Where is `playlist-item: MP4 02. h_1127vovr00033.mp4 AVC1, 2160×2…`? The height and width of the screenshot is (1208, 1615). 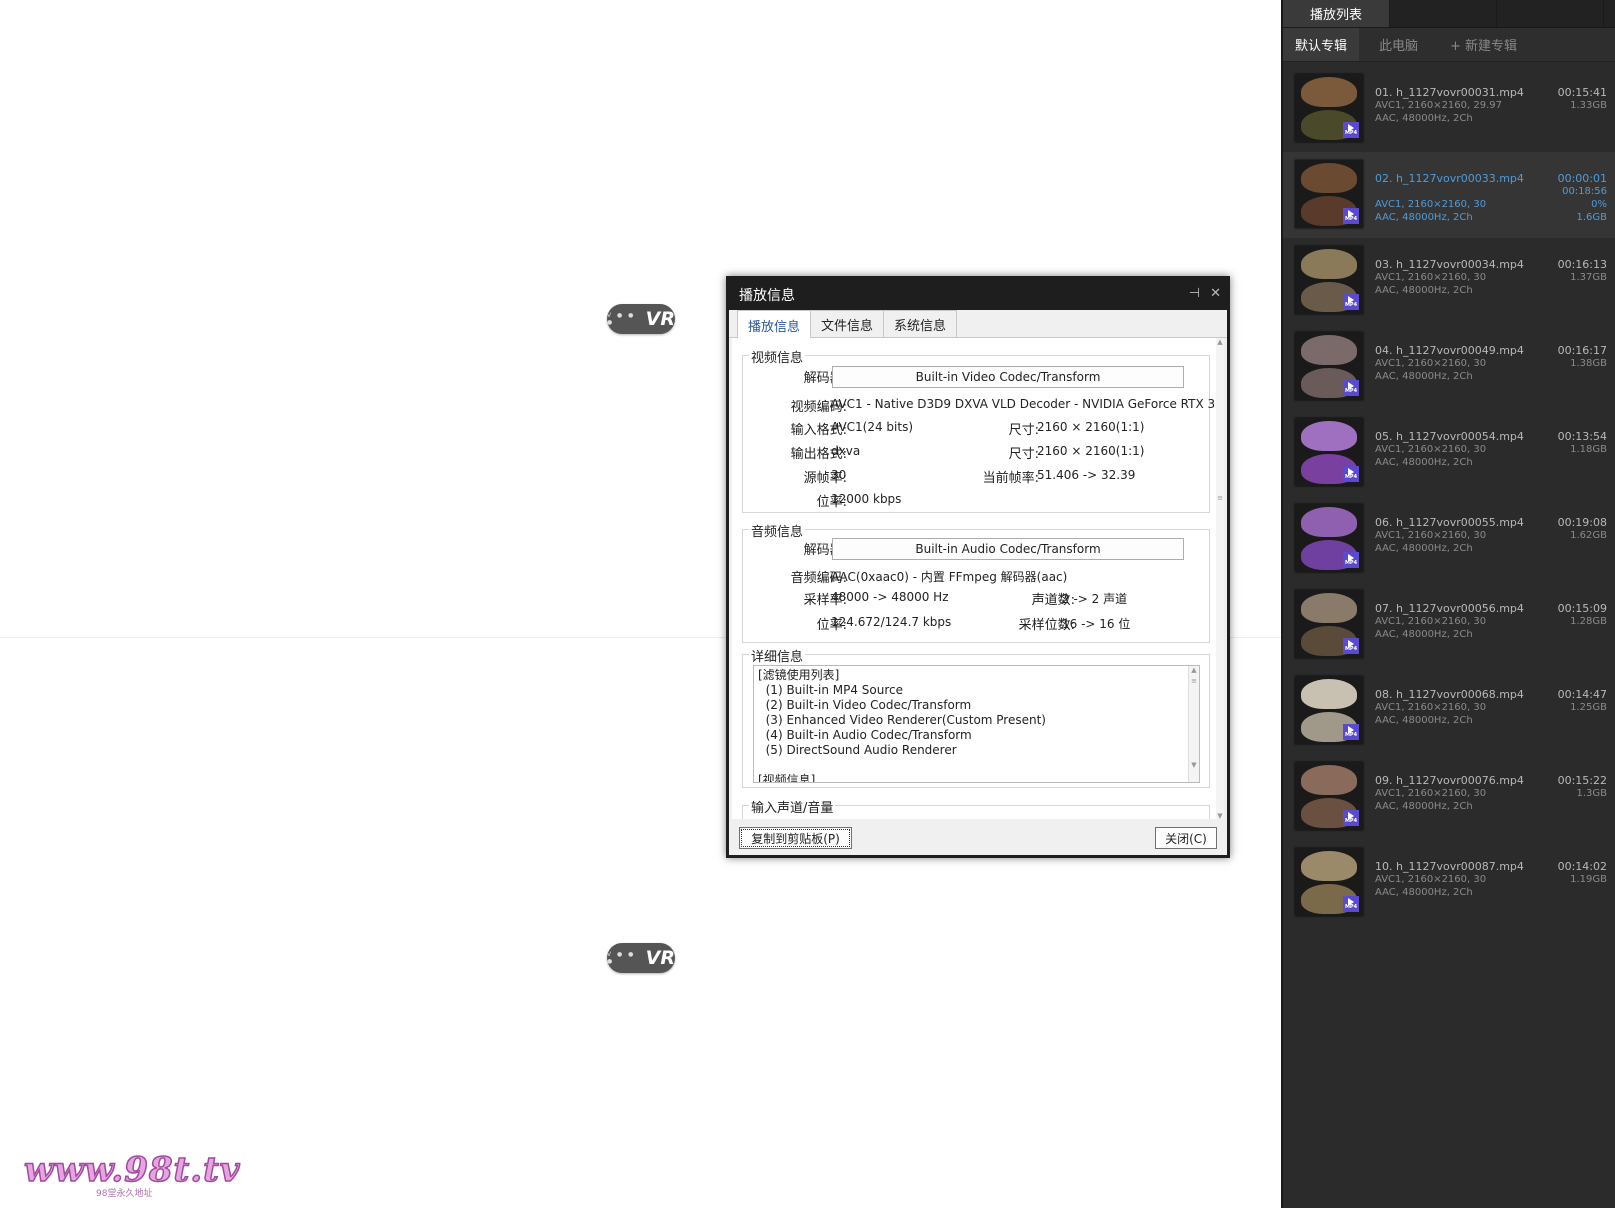 playlist-item: MP4 02. h_1127vovr00033.mp4 AVC1, 2160×2… is located at coordinates (1449, 195).